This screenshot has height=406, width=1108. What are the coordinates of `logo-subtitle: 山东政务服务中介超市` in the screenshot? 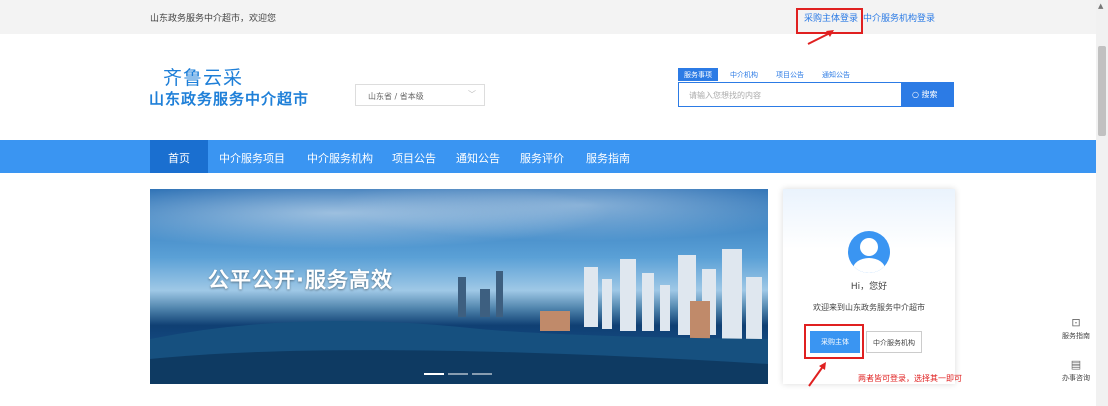 It's located at (229, 99).